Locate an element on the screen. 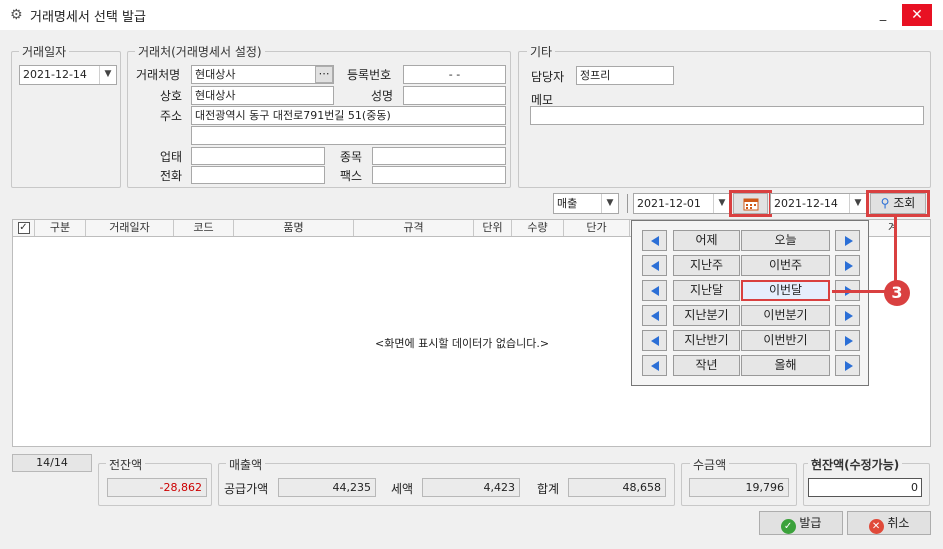  prev-yesterday-button is located at coordinates (654, 240).